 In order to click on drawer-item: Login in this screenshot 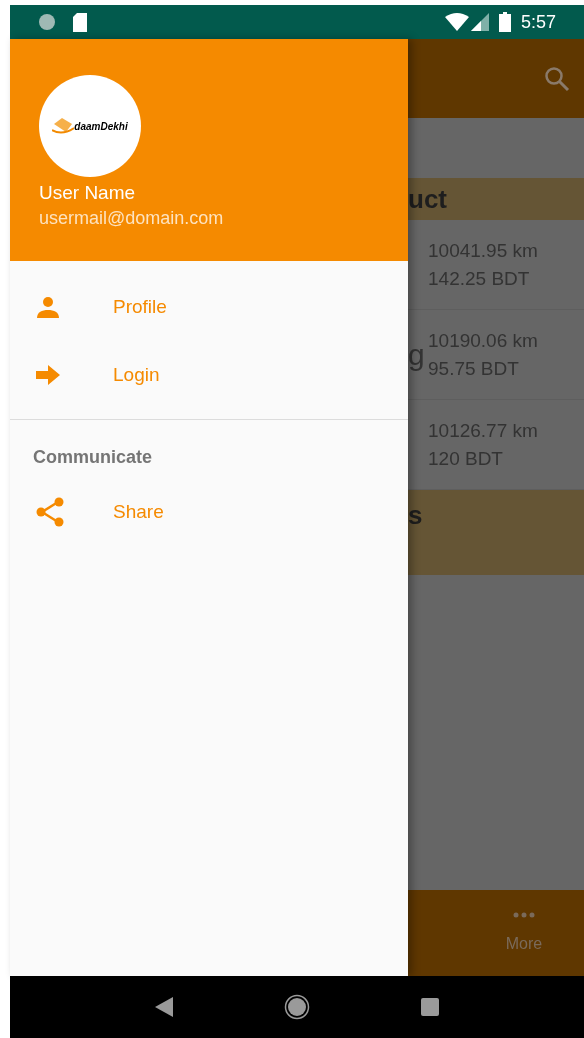, I will do `click(209, 375)`.